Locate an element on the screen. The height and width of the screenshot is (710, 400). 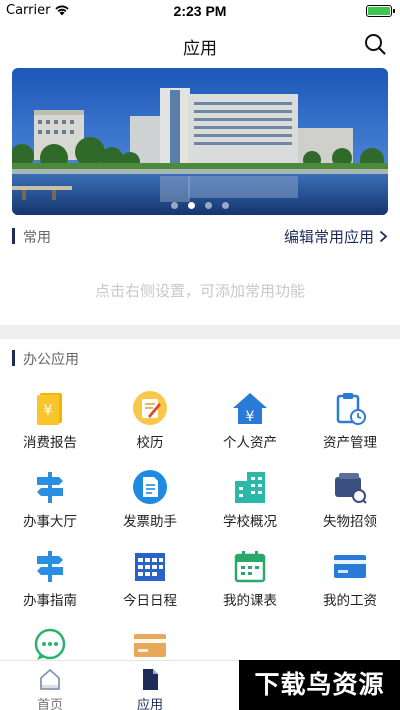
search-icon is located at coordinates (375, 44).